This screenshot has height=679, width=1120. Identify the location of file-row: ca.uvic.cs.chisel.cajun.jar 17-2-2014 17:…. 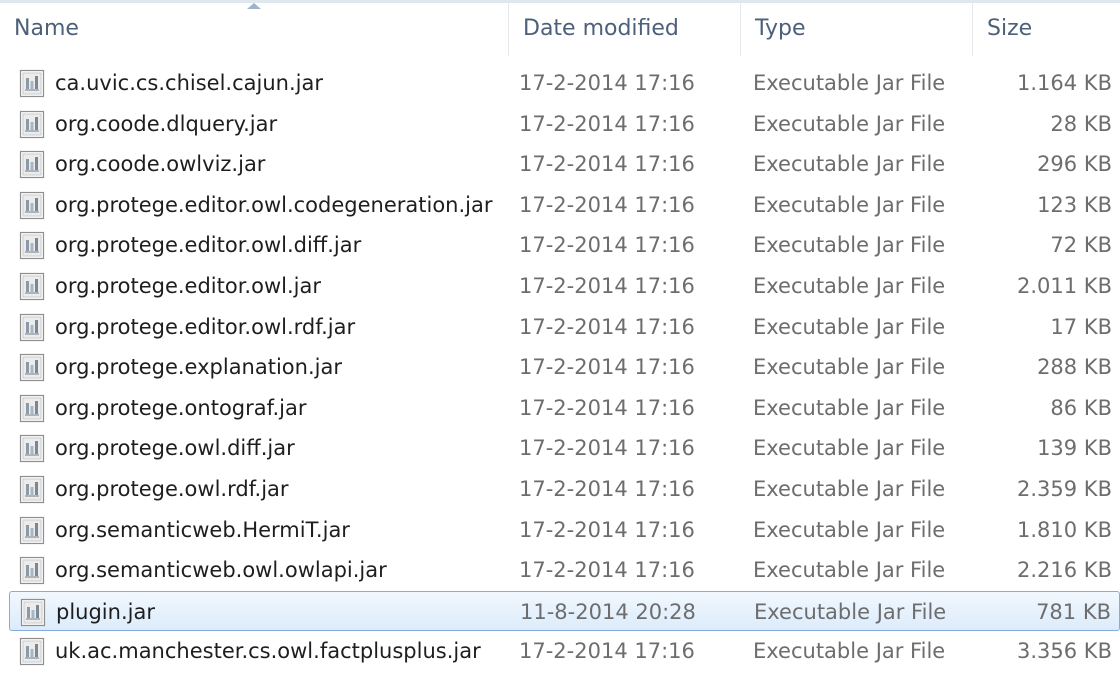
(560, 83).